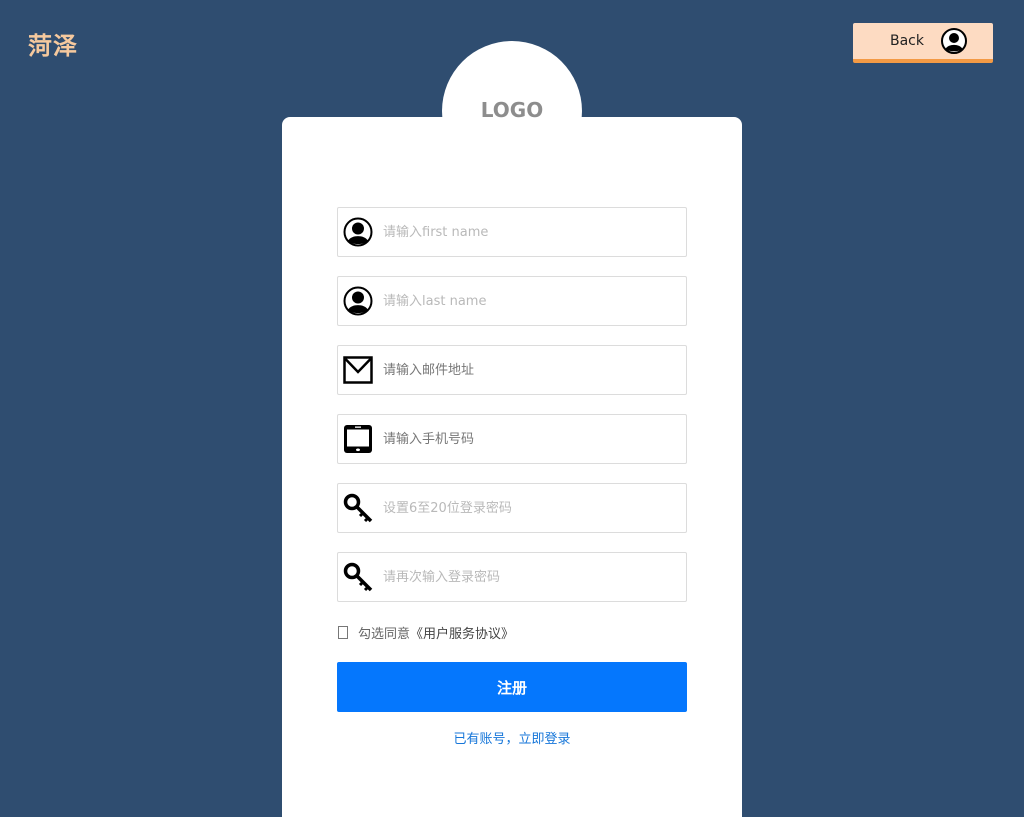 Image resolution: width=1024 pixels, height=817 pixels. I want to click on password-field, so click(512, 508).